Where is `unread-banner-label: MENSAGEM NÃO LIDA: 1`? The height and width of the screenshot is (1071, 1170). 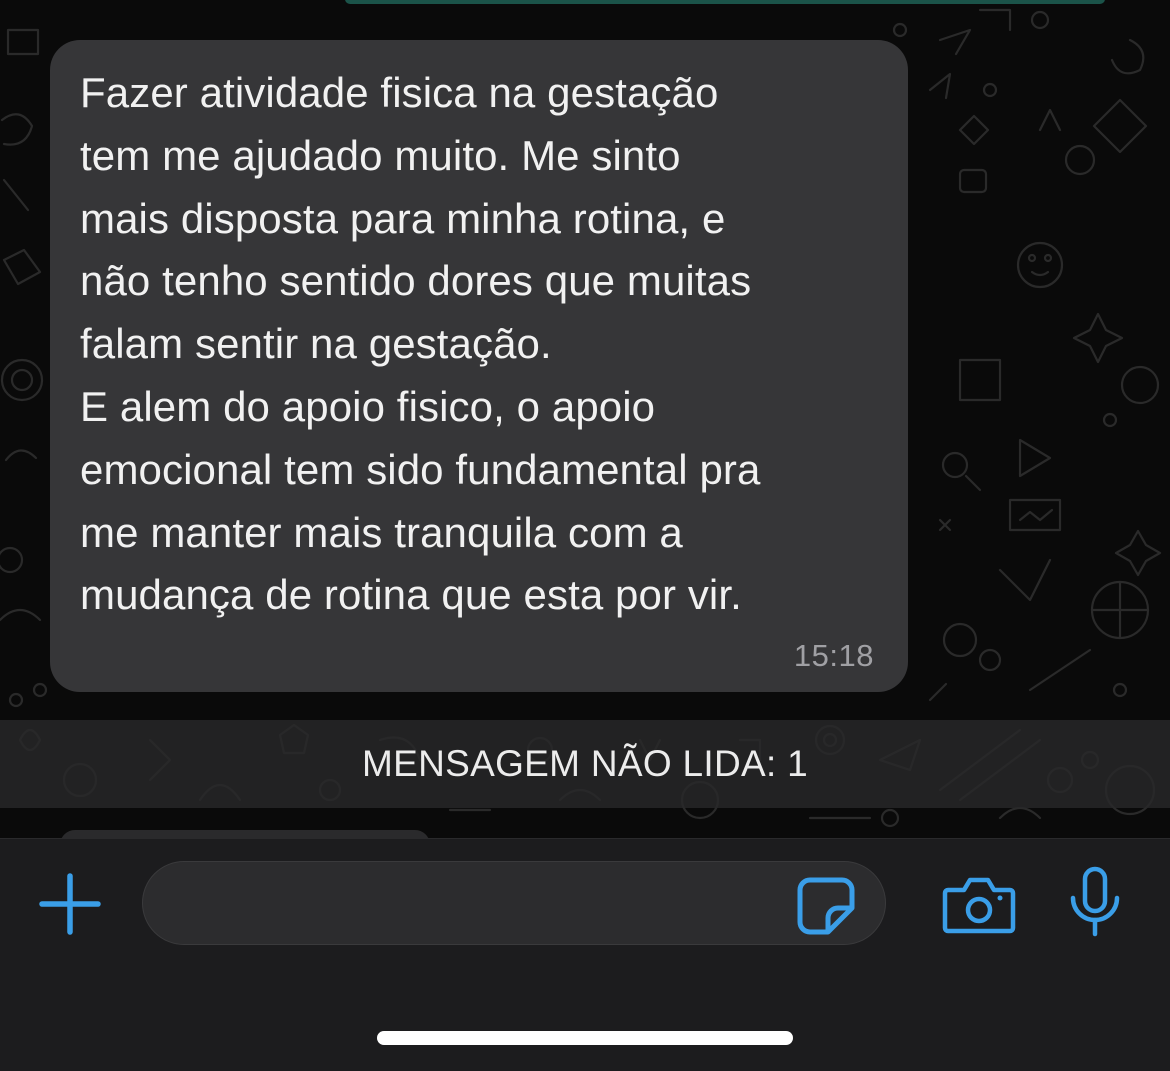
unread-banner-label: MENSAGEM NÃO LIDA: 1 is located at coordinates (585, 763).